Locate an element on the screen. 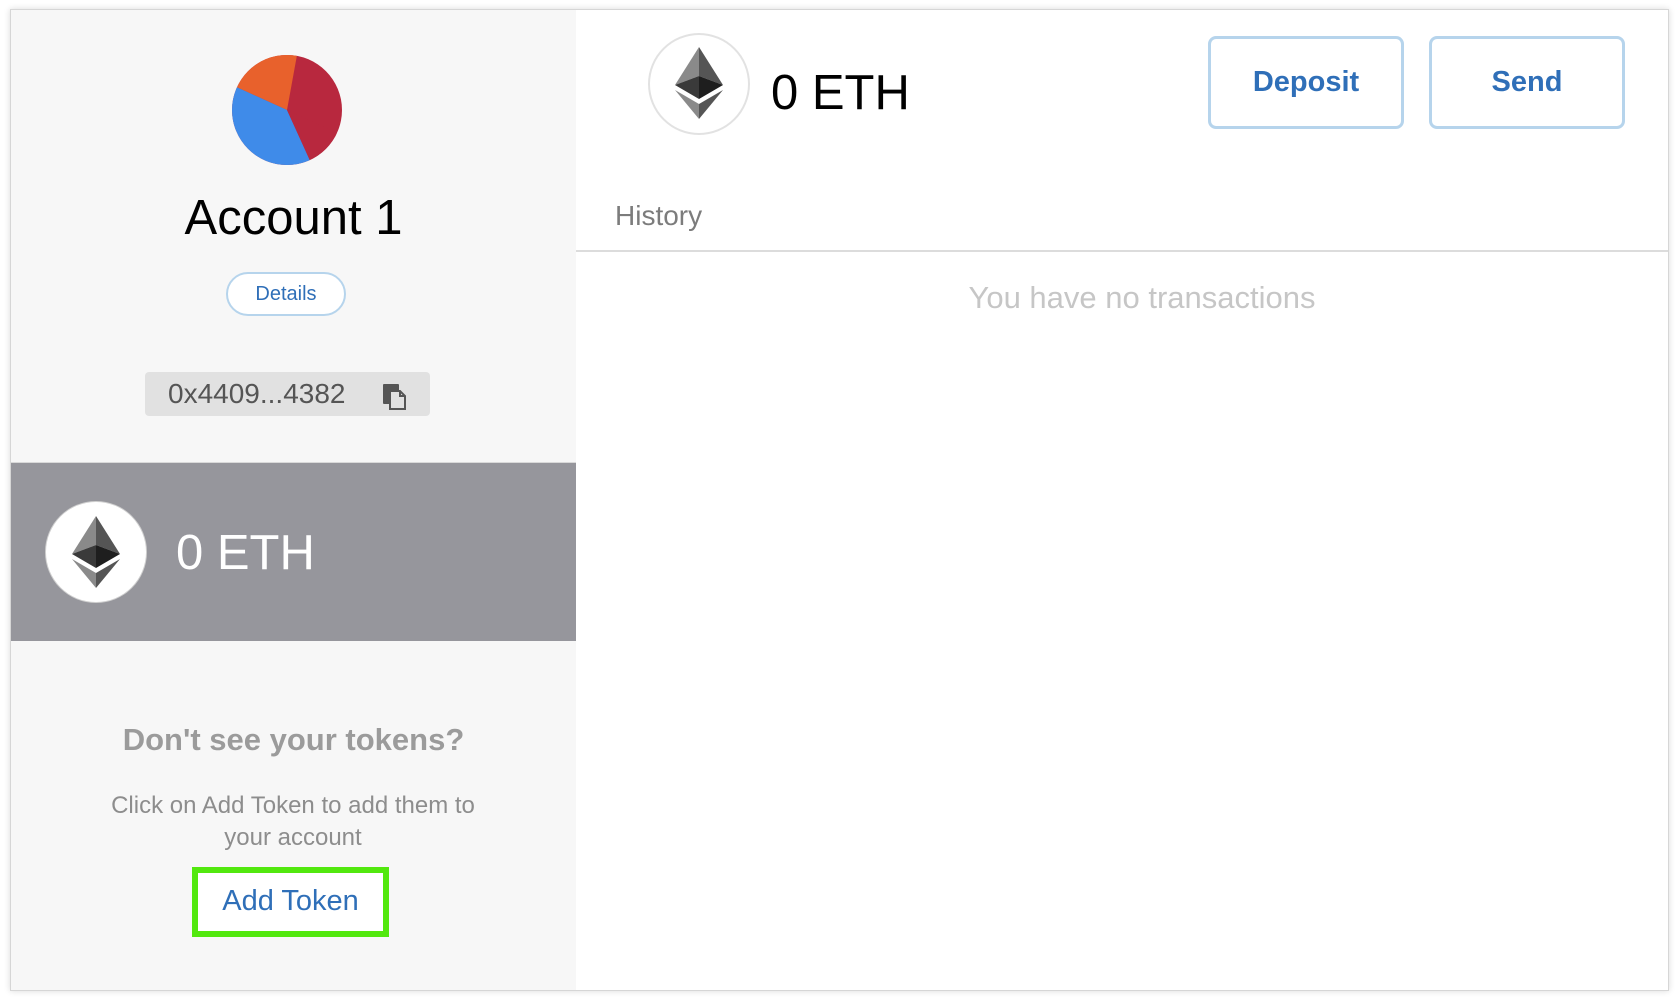 The height and width of the screenshot is (998, 1676). account-address: 0x4409...4382 is located at coordinates (287, 394).